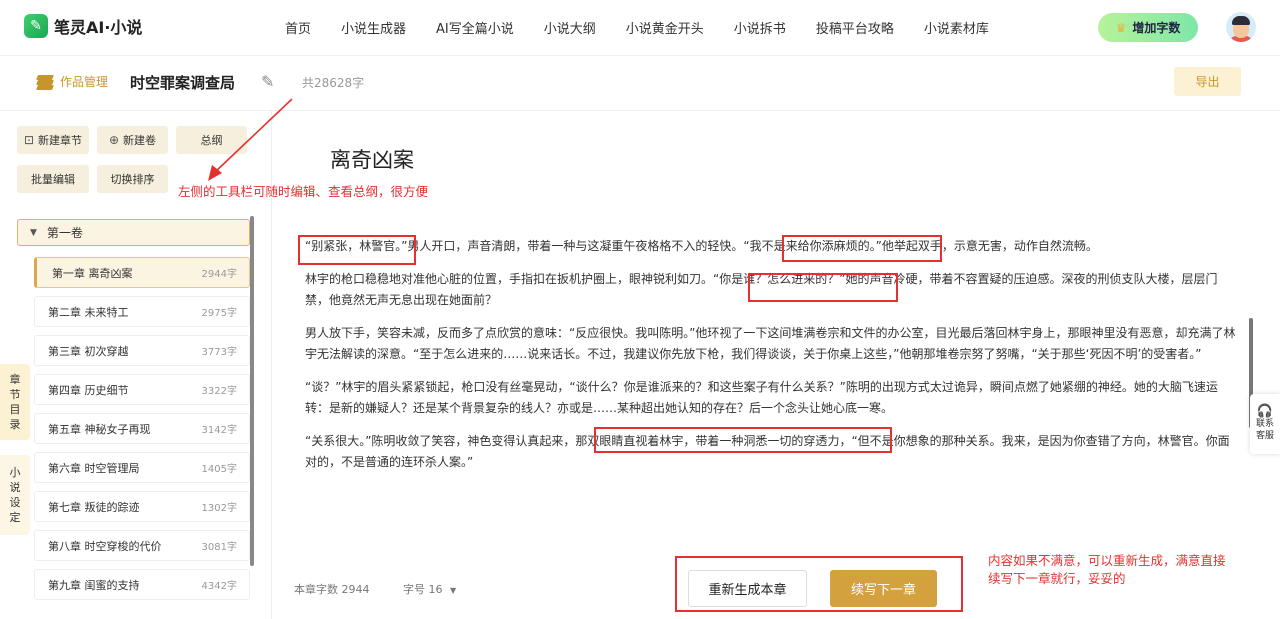 The height and width of the screenshot is (619, 1280). I want to click on chapter-word-count: 1302字, so click(219, 508).